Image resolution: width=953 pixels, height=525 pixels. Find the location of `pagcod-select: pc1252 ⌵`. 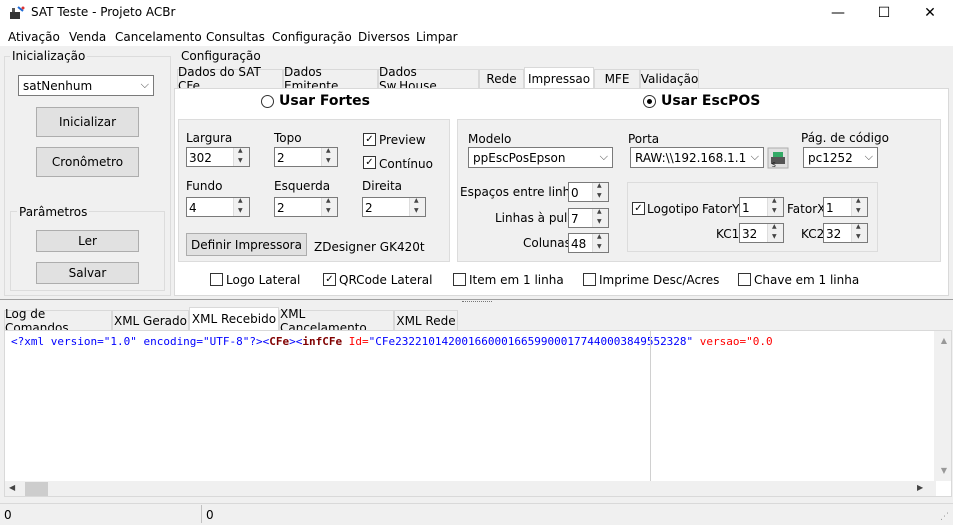

pagcod-select: pc1252 ⌵ is located at coordinates (840, 157).